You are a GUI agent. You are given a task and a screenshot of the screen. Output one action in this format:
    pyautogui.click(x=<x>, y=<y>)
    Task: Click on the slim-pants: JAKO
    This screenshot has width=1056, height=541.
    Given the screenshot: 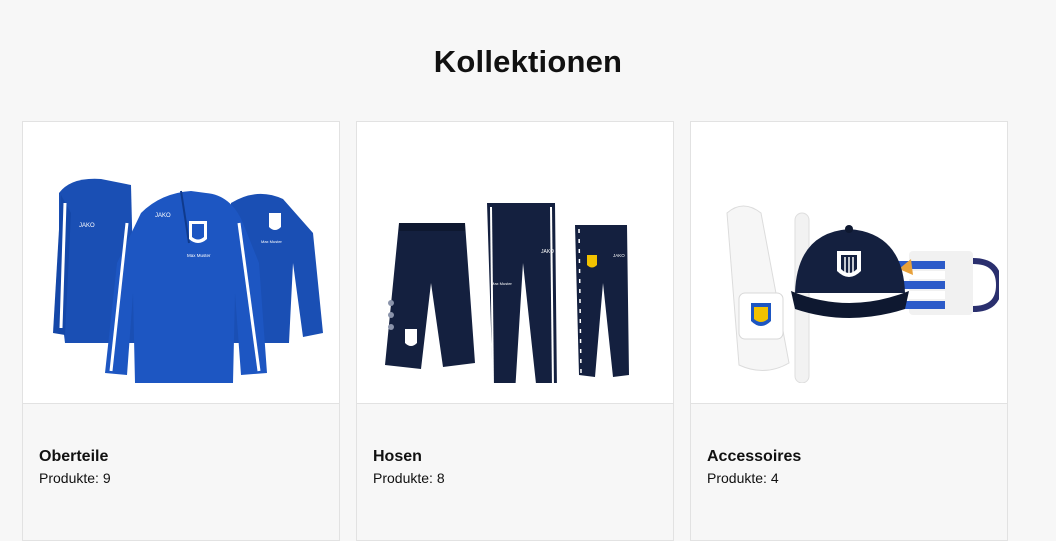 What is the action you would take?
    pyautogui.click(x=602, y=300)
    